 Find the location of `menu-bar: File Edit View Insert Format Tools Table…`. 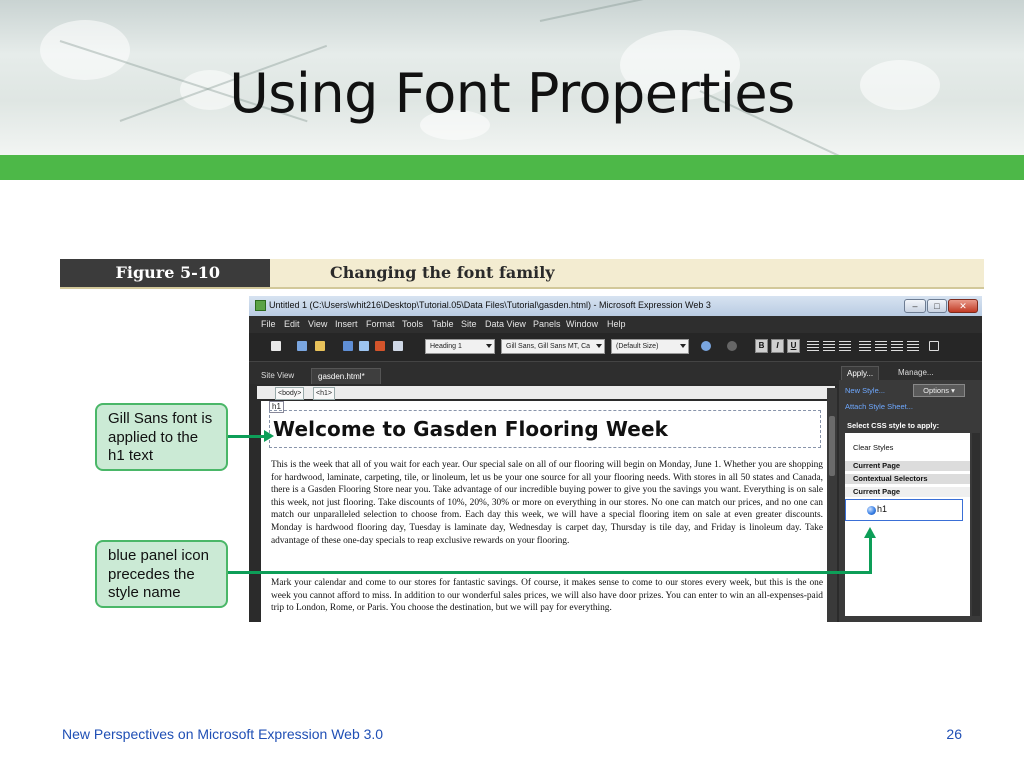

menu-bar: File Edit View Insert Format Tools Table… is located at coordinates (615, 324).